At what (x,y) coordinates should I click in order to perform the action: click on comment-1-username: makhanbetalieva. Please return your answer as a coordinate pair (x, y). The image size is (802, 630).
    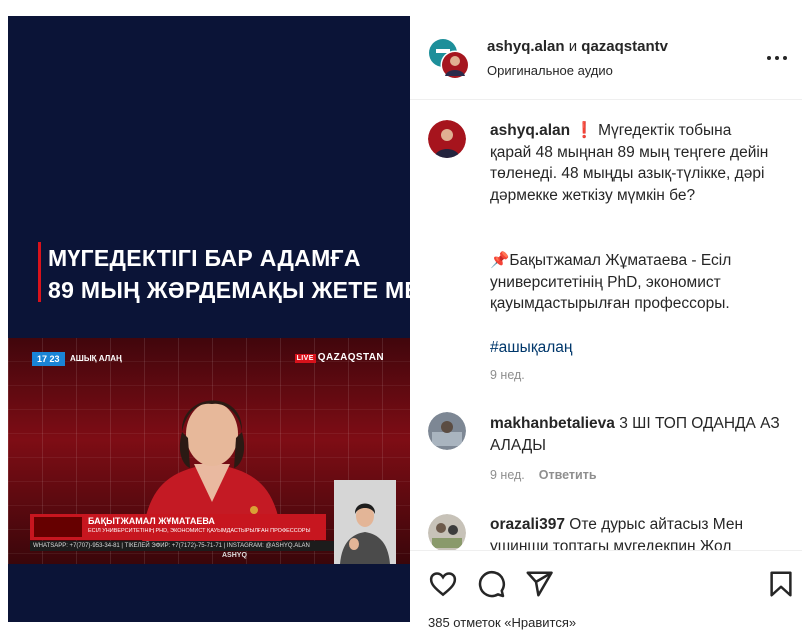
    Looking at the image, I should click on (552, 423).